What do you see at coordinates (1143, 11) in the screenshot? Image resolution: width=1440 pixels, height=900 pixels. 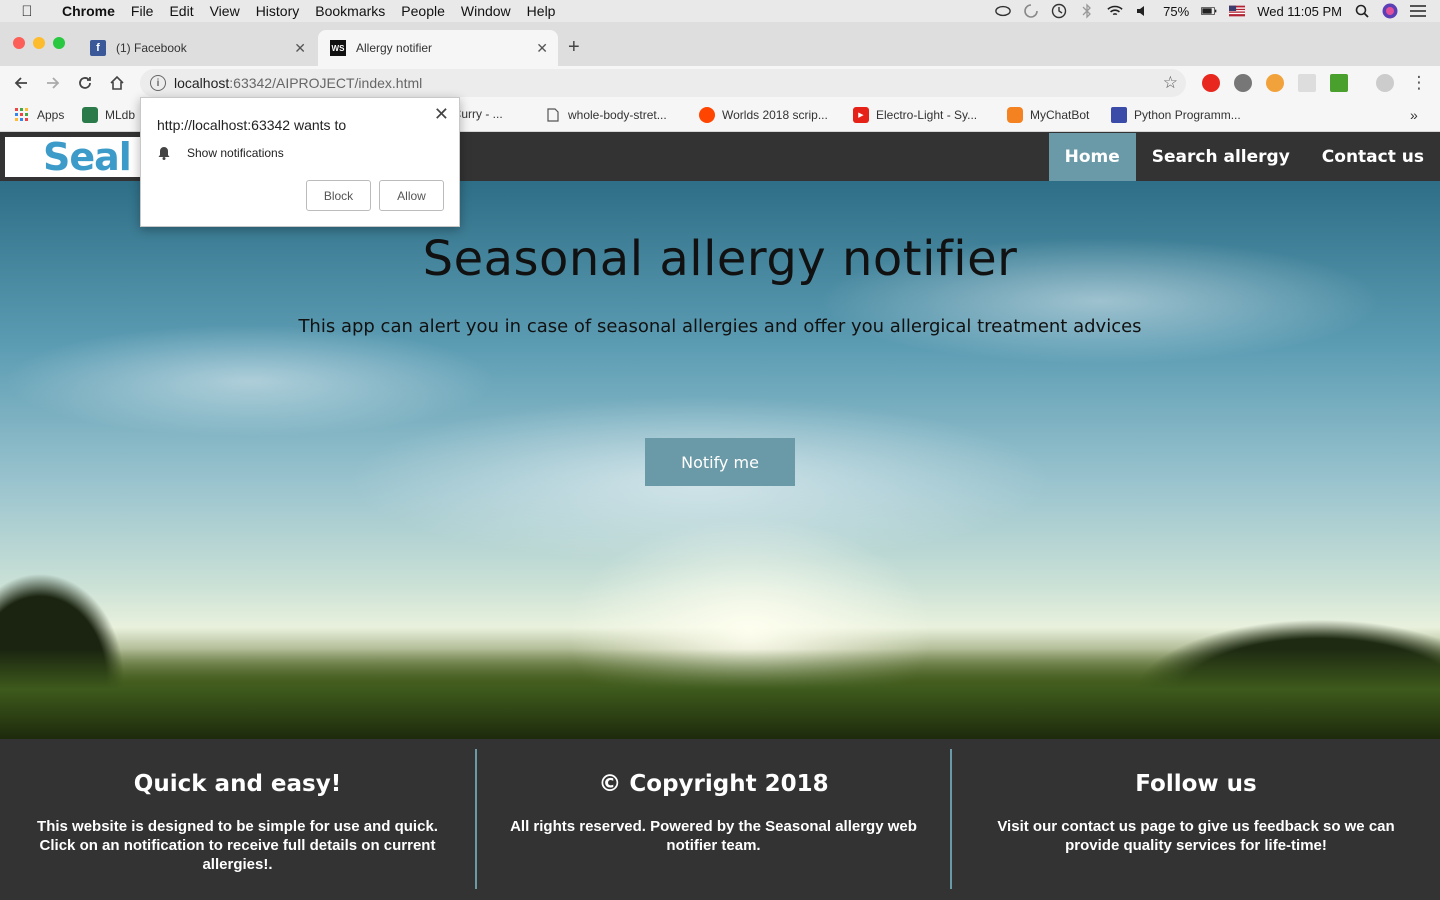 I see `volume-icon` at bounding box center [1143, 11].